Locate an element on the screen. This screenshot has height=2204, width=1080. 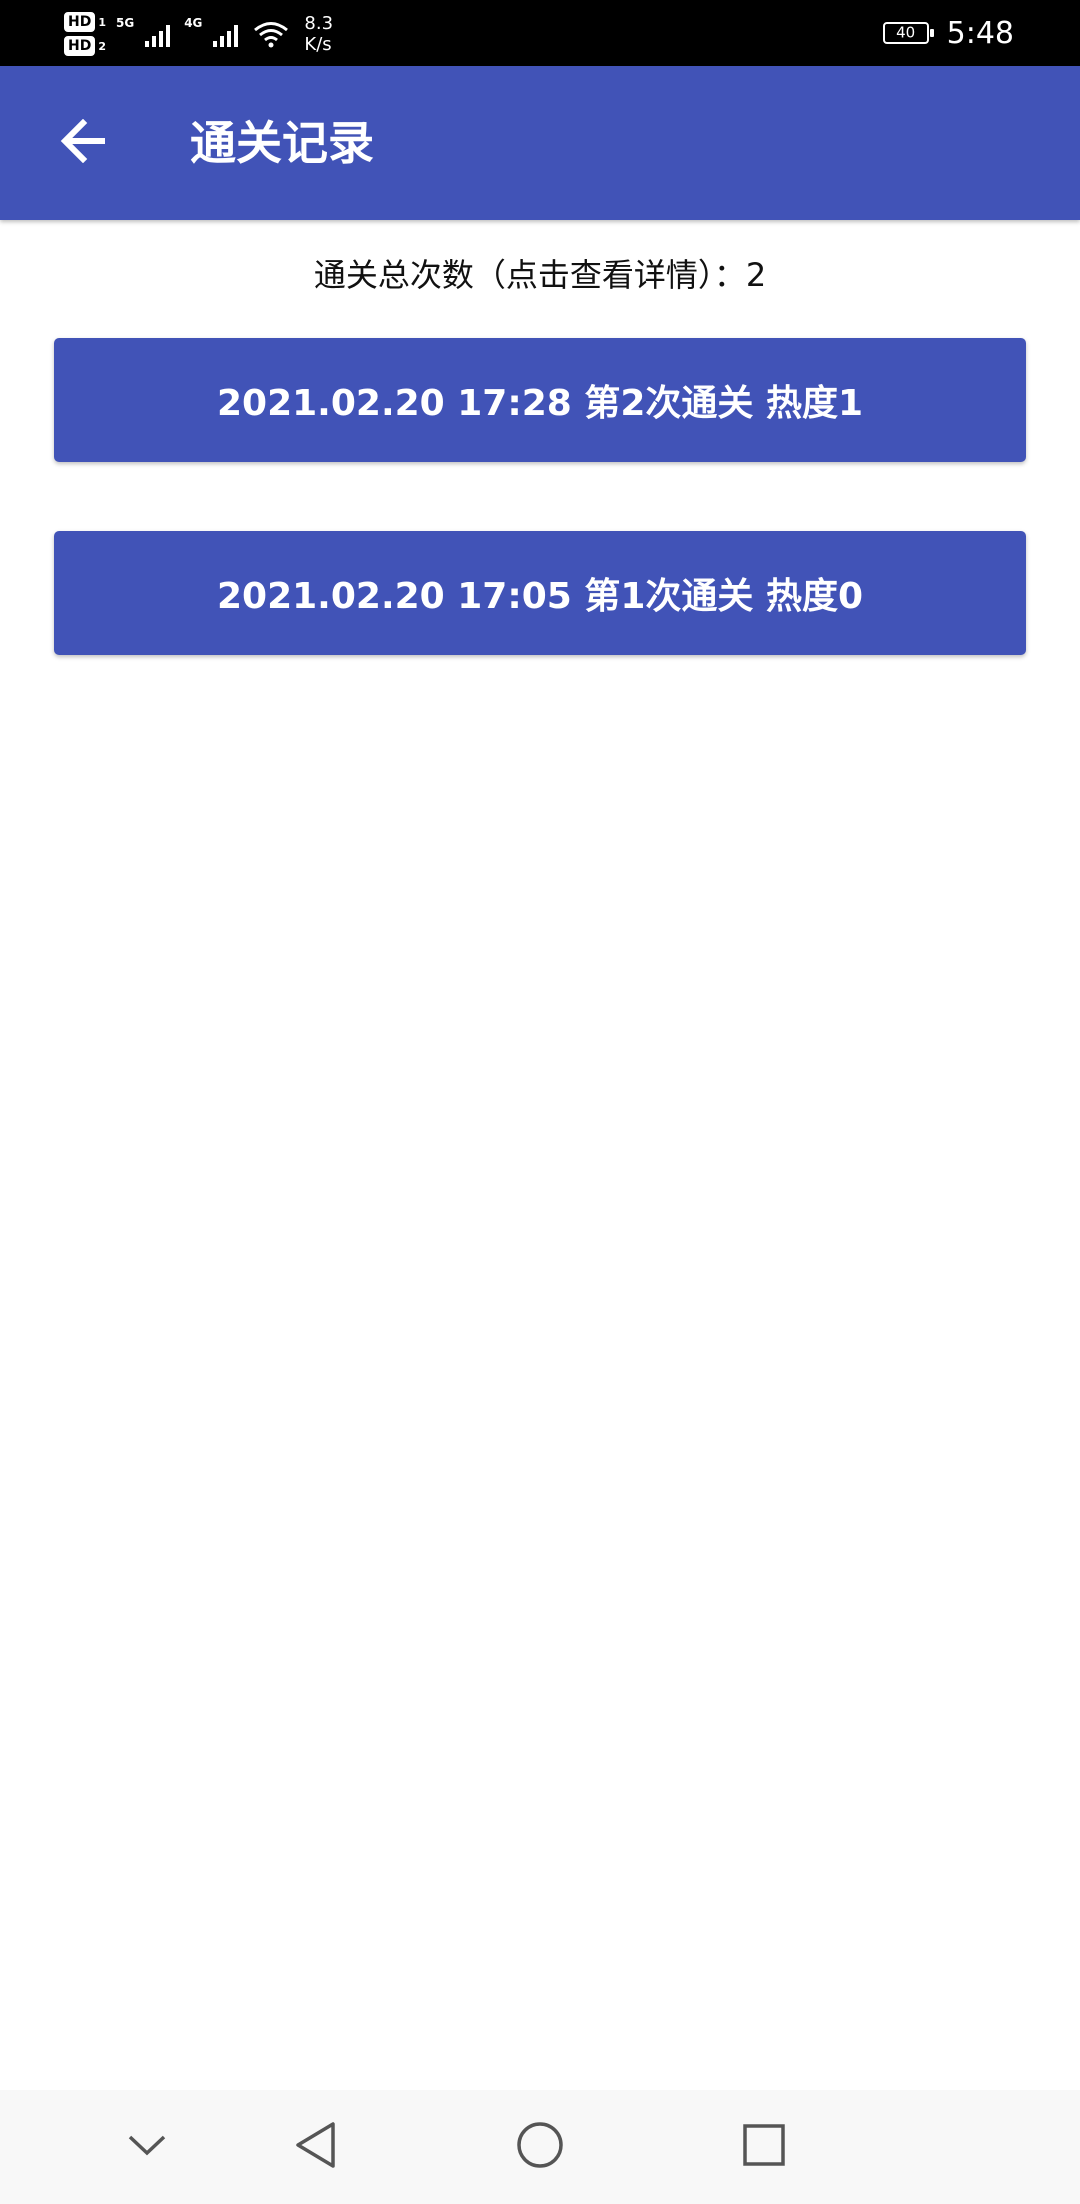
speed-unit: K/s is located at coordinates (318, 44).